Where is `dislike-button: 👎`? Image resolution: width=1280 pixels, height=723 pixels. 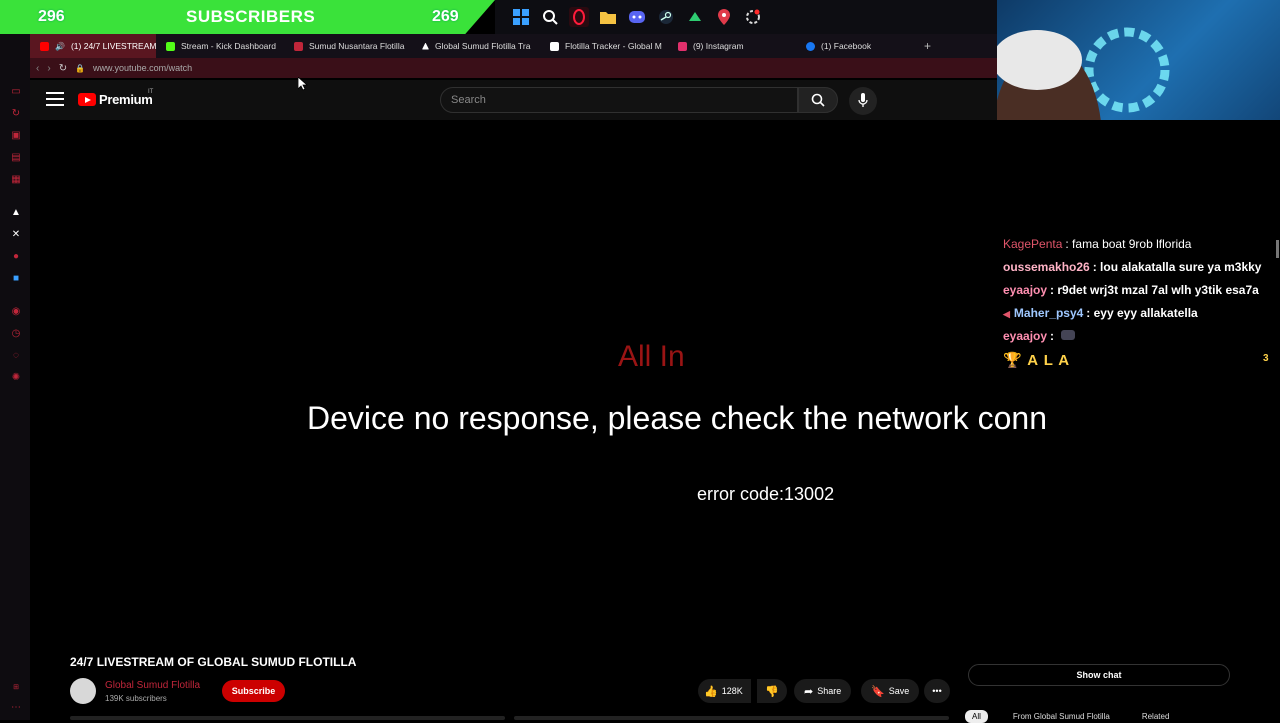
dislike-button: 👎 is located at coordinates (772, 691).